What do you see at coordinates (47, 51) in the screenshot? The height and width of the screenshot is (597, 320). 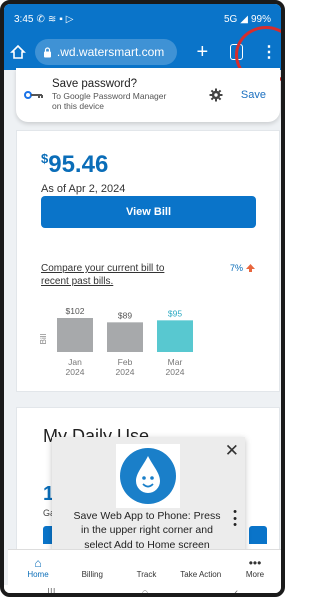 I see `lock-icon` at bounding box center [47, 51].